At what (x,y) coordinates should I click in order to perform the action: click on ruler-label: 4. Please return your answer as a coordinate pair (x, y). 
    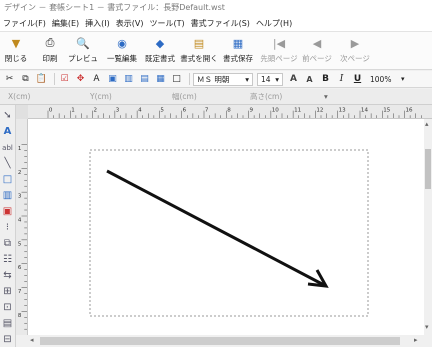
    Looking at the image, I should click on (20, 221).